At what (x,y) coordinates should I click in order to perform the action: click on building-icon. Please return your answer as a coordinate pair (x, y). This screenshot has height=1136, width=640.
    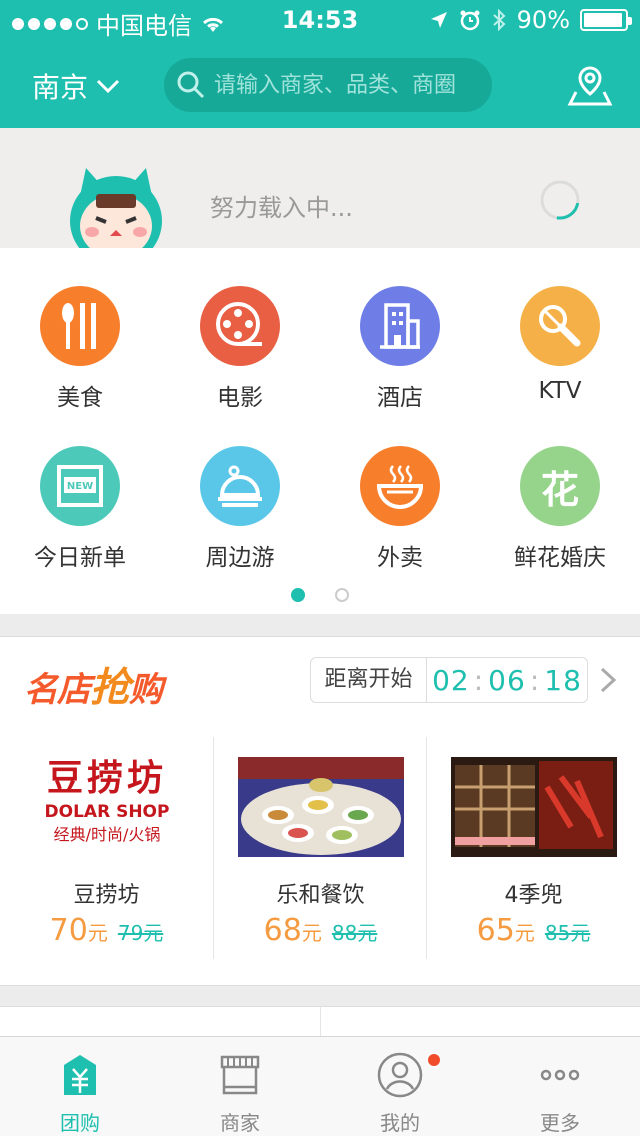
    Looking at the image, I should click on (400, 326).